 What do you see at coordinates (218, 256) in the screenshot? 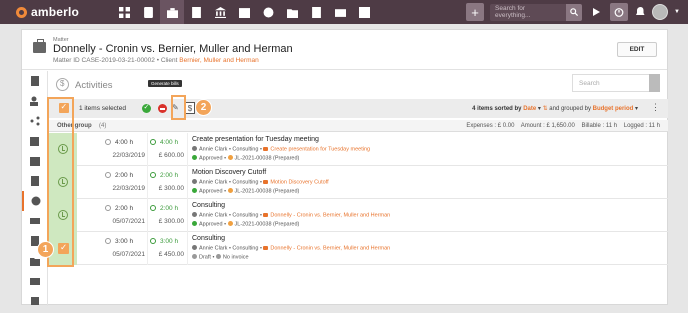
I see `no-invoice-icon` at bounding box center [218, 256].